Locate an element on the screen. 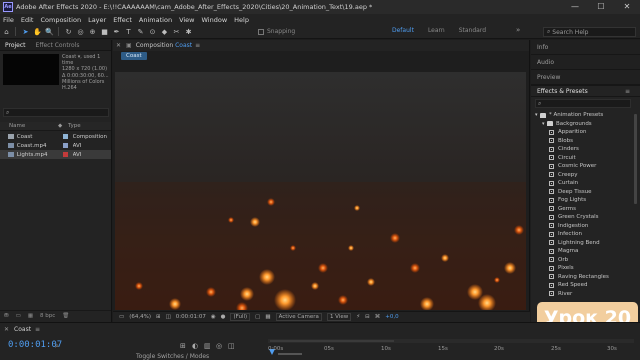 The width and height of the screenshot is (640, 360). effects-preset-item: River is located at coordinates (582, 294).